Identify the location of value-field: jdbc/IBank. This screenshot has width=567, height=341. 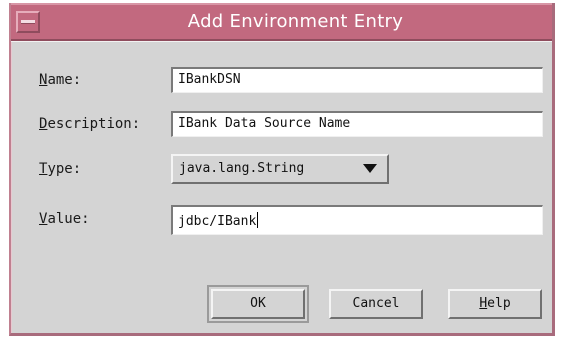
(357, 220).